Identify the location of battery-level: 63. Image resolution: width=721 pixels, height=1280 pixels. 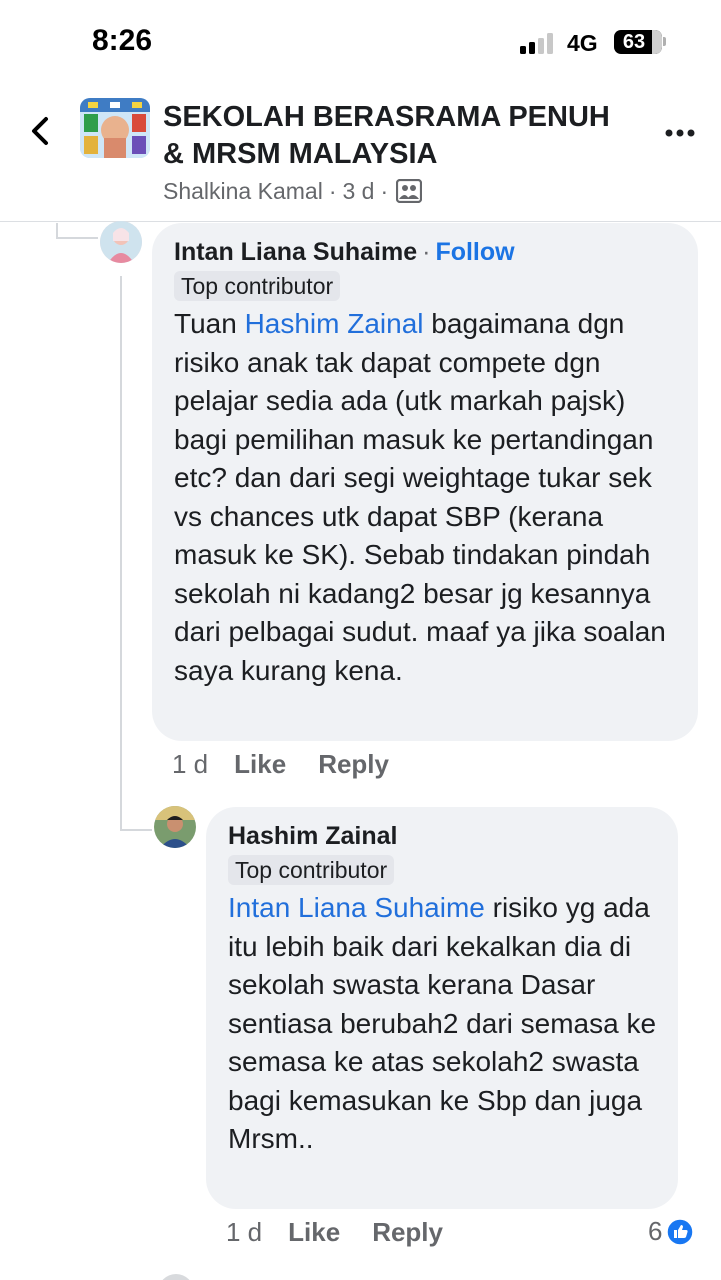
(634, 42).